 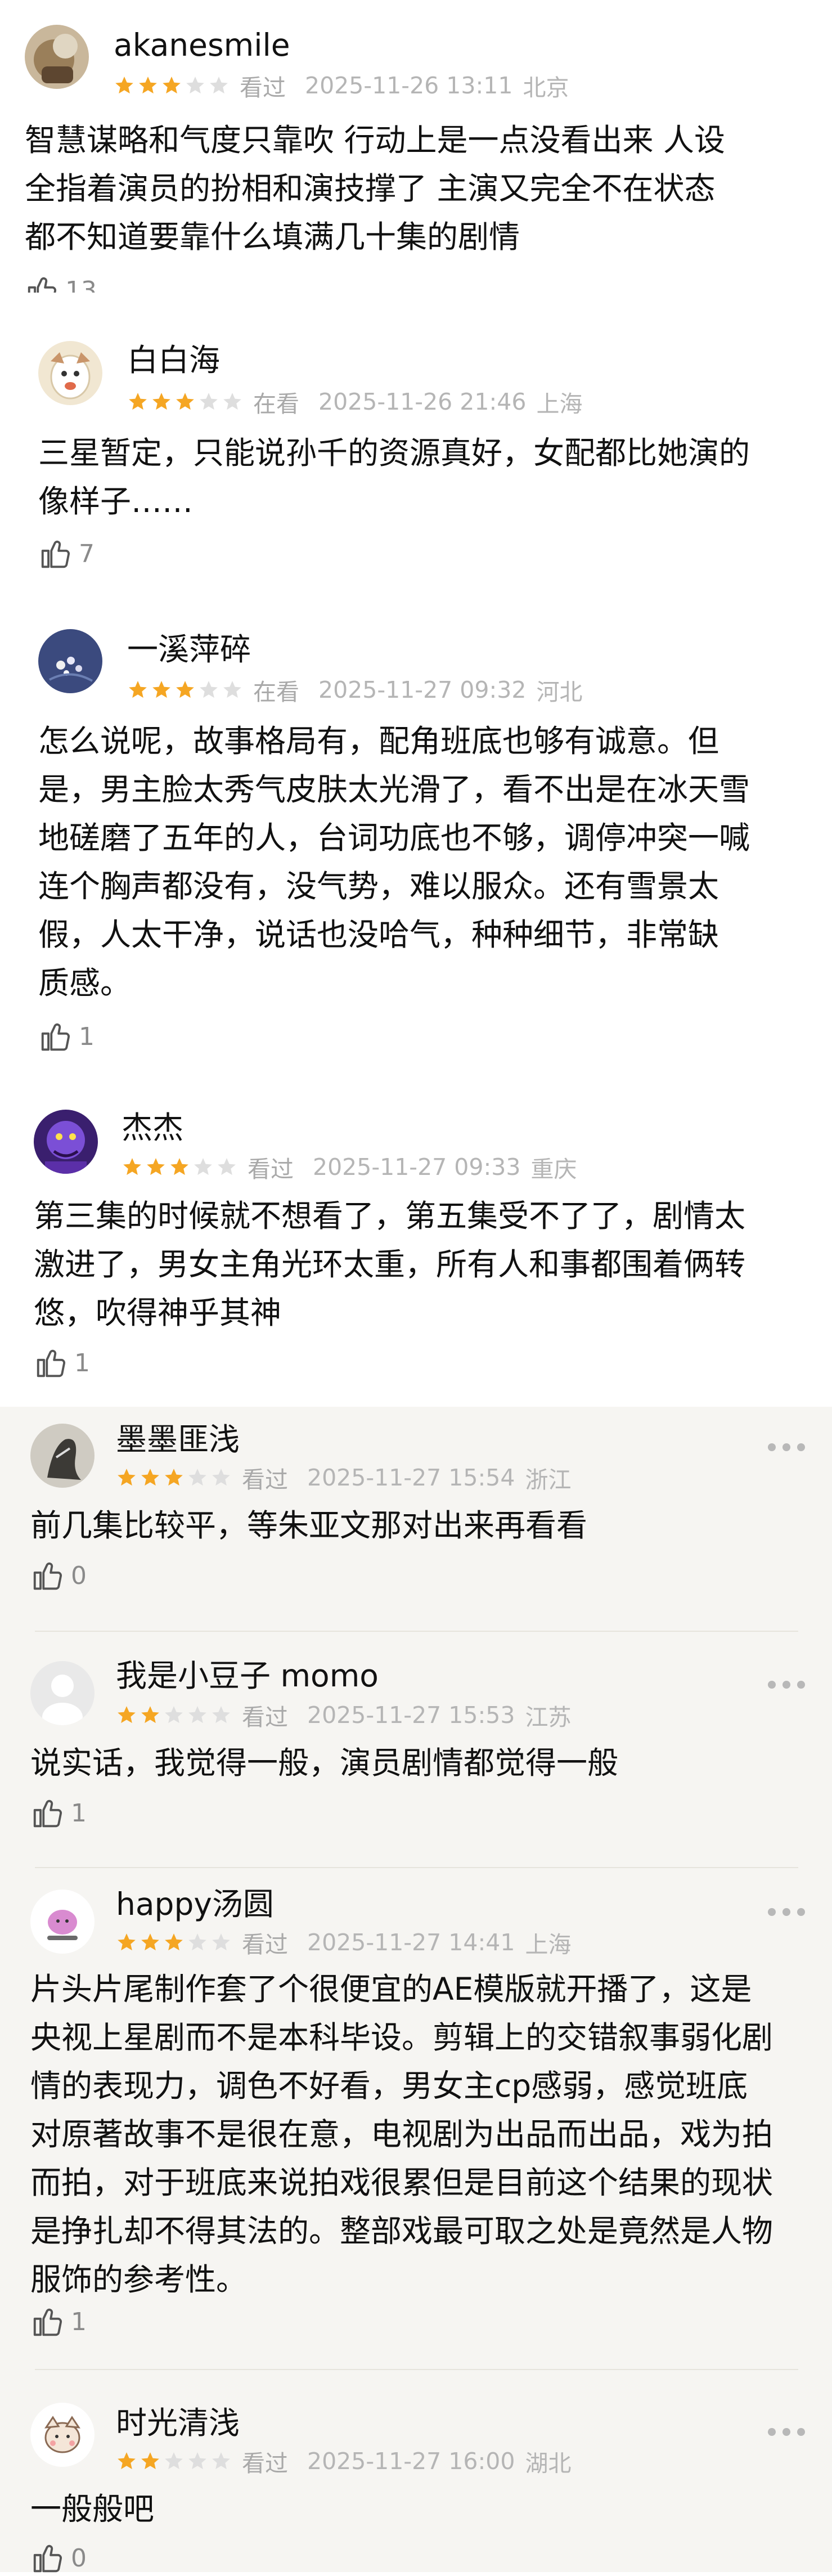 I want to click on comment-meta: 看过 2025-11-27 09:33 重庆, so click(x=349, y=1168).